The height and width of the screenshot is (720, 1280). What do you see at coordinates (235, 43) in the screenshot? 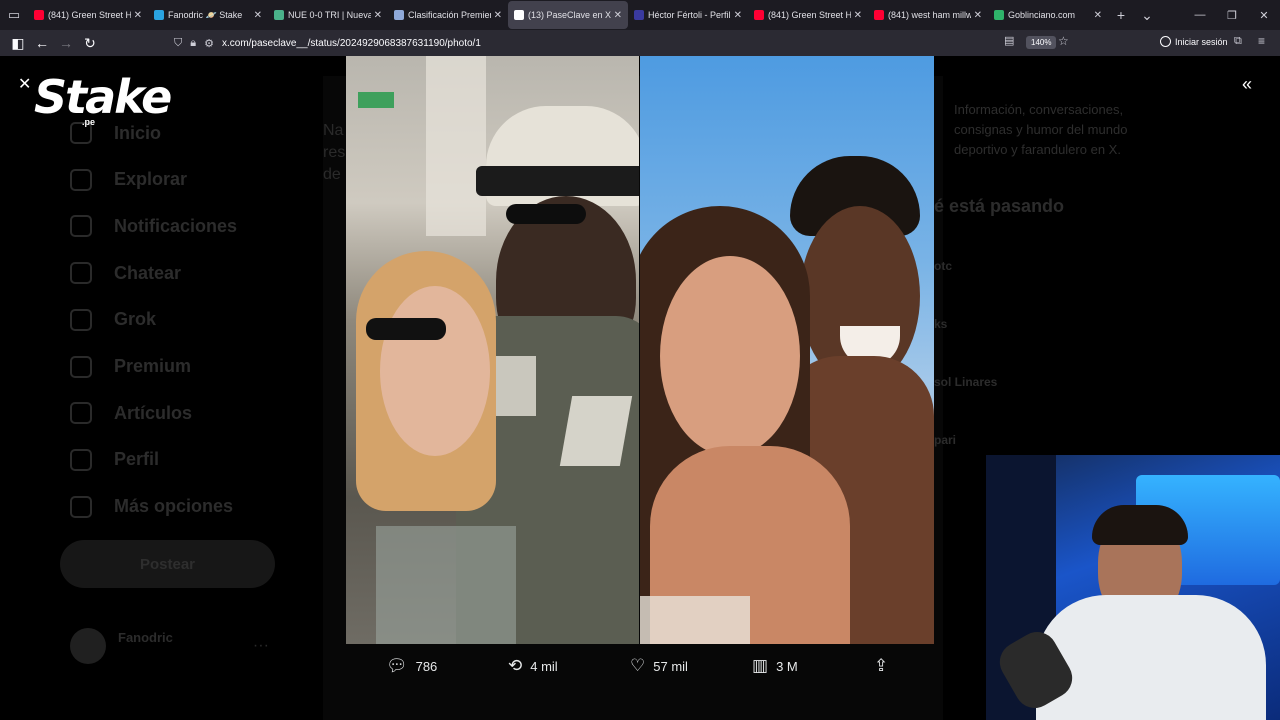
I see `url-host: x.com` at bounding box center [235, 43].